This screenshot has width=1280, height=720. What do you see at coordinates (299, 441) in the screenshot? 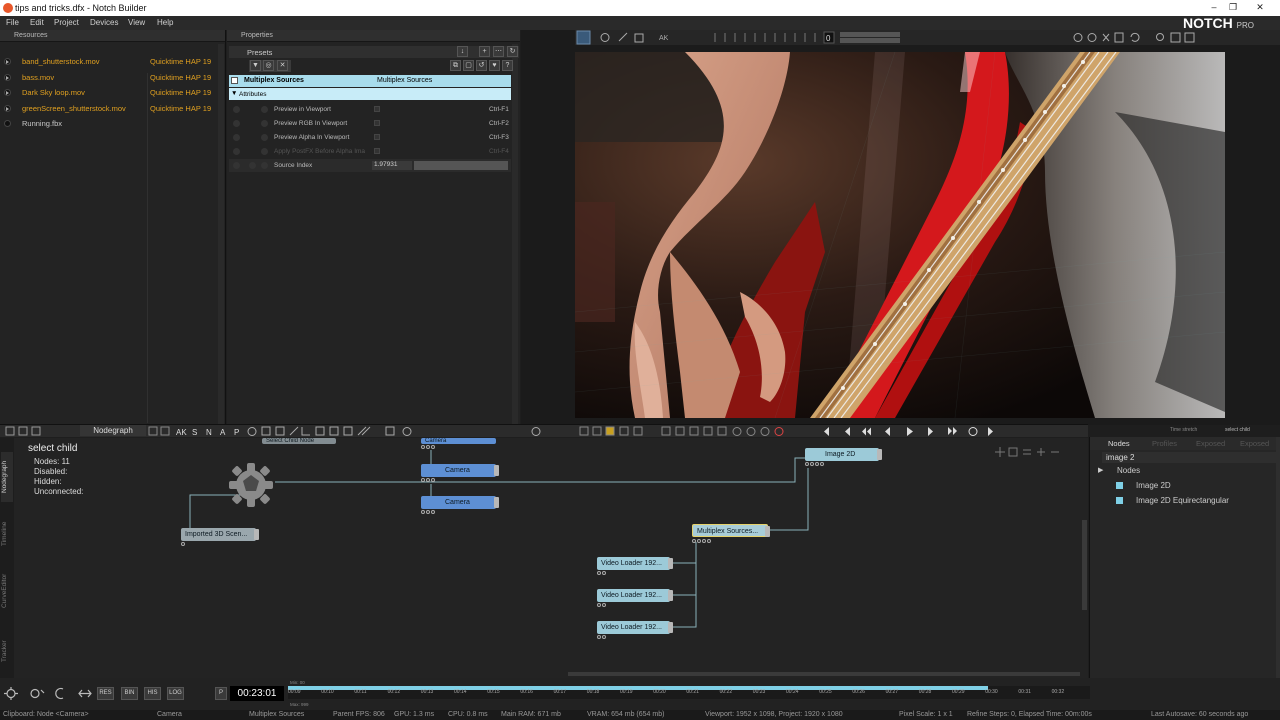
I see `select-child-node: Select Child Node` at bounding box center [299, 441].